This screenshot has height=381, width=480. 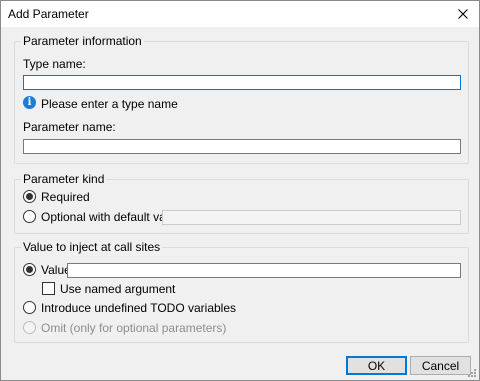 What do you see at coordinates (29, 327) in the screenshot?
I see `omit-radio` at bounding box center [29, 327].